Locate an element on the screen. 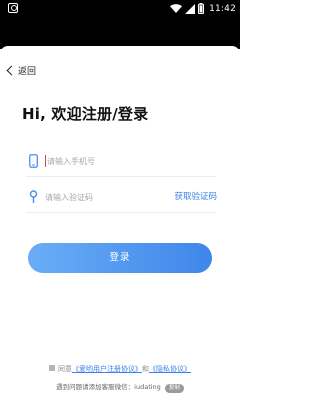 The height and width of the screenshot is (400, 320). status-spacer is located at coordinates (120, 33).